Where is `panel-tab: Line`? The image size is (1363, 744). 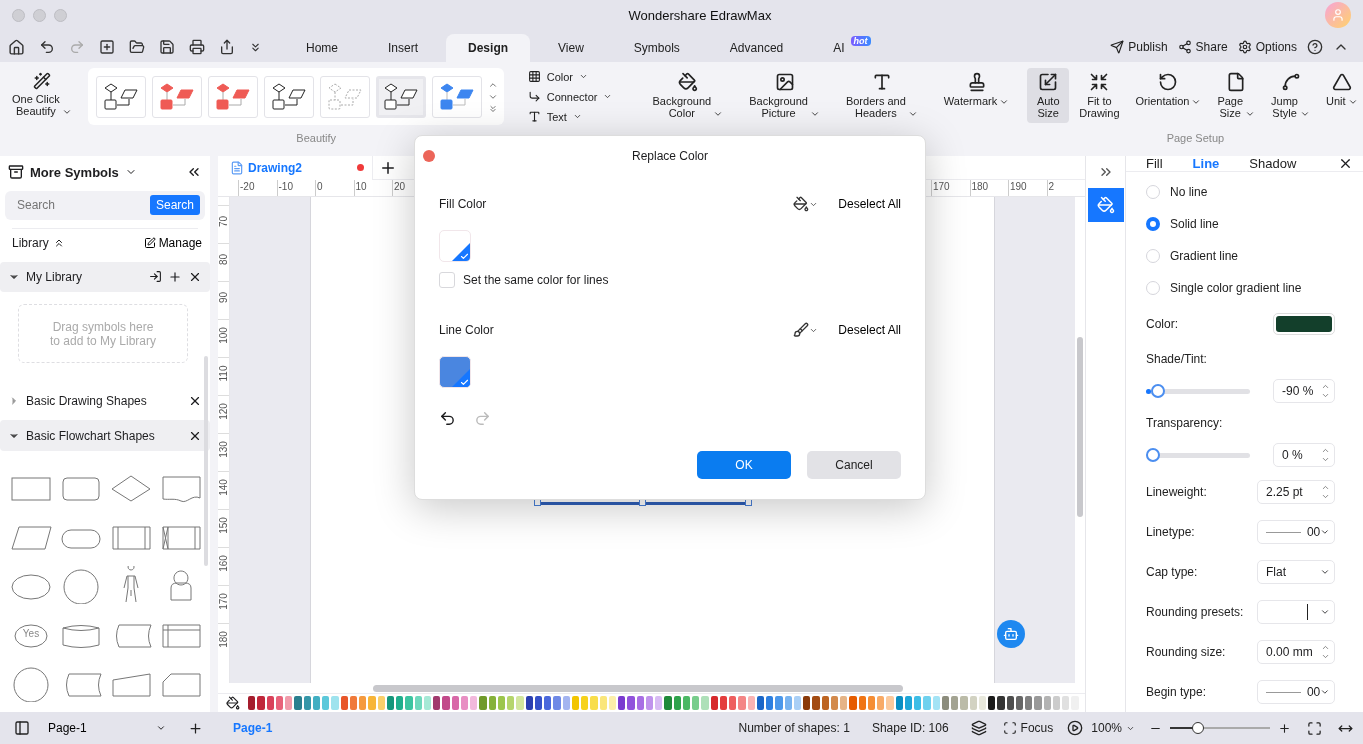 panel-tab: Line is located at coordinates (1206, 163).